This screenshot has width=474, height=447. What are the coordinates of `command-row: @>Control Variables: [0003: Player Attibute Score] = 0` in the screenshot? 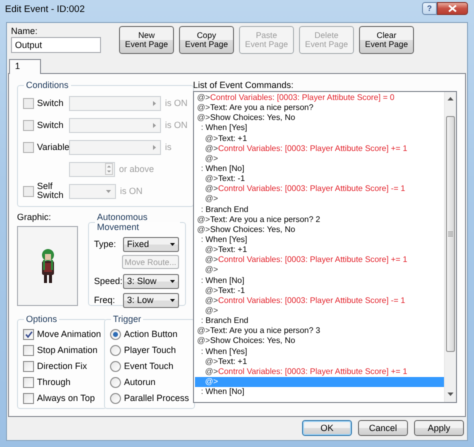 It's located at (319, 98).